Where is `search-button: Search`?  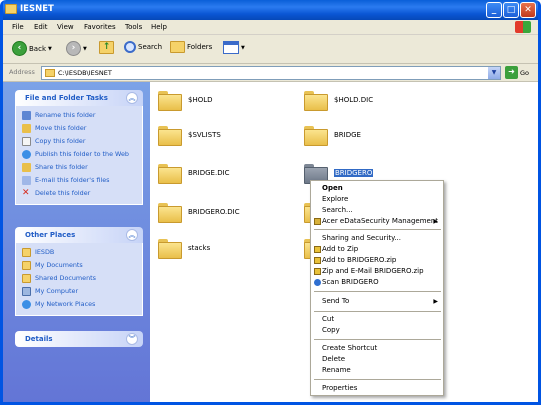 search-button: Search is located at coordinates (143, 47).